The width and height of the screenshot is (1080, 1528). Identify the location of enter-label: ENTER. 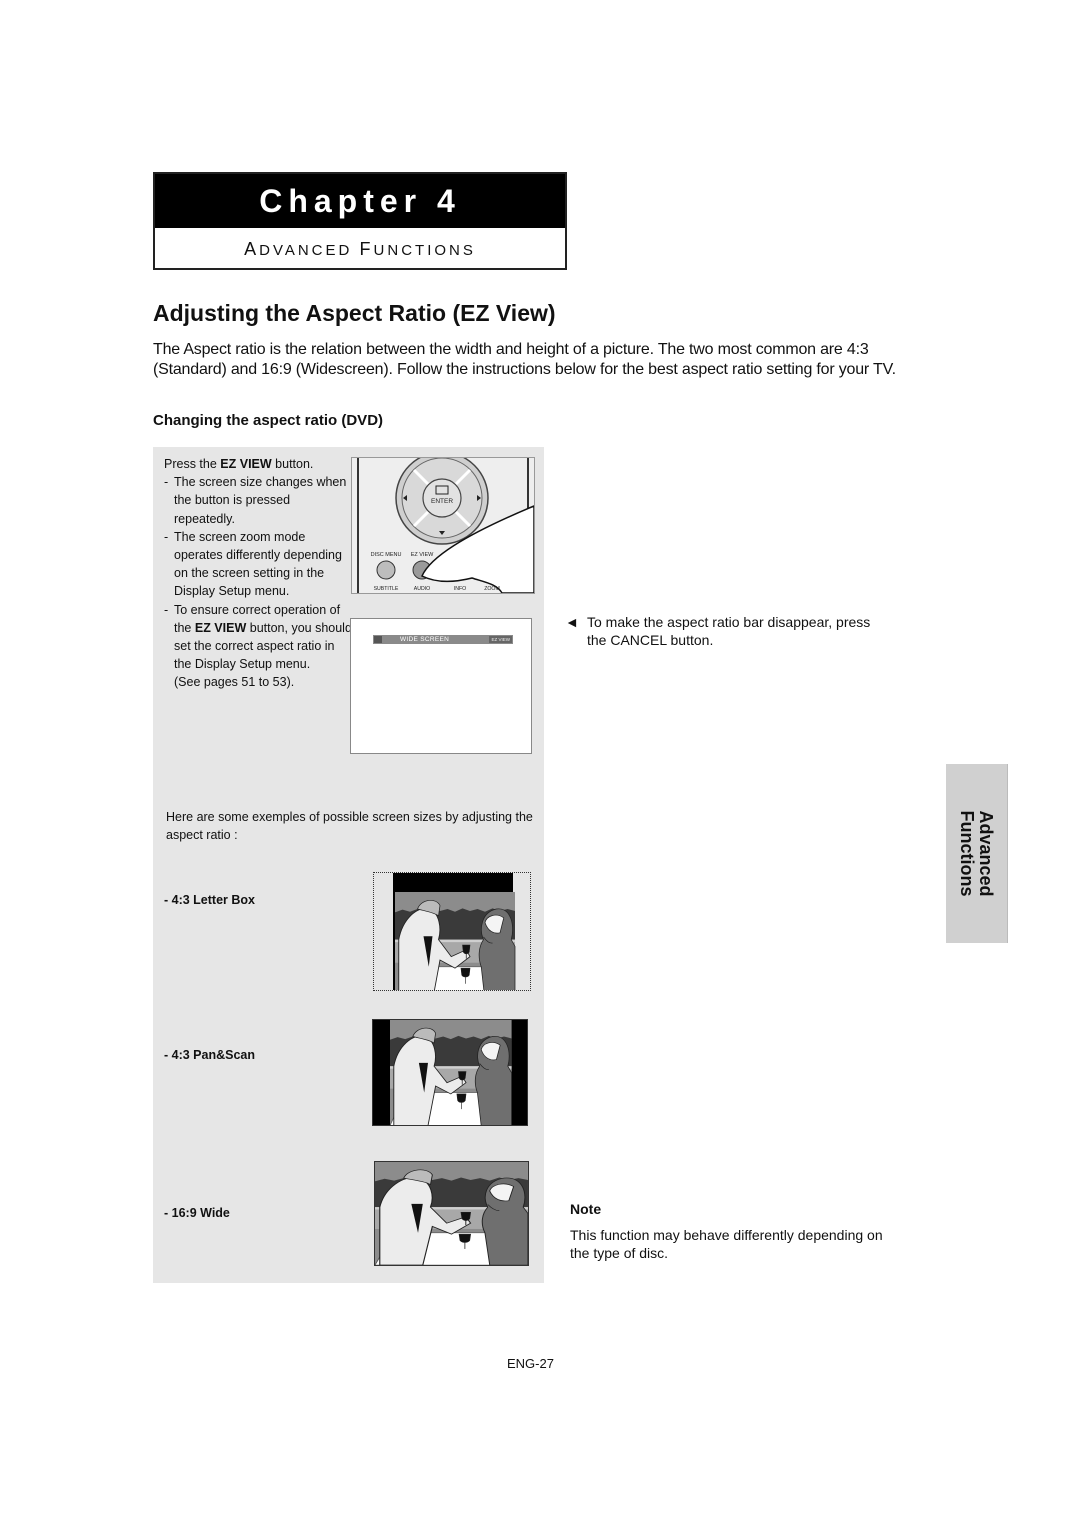
(442, 501).